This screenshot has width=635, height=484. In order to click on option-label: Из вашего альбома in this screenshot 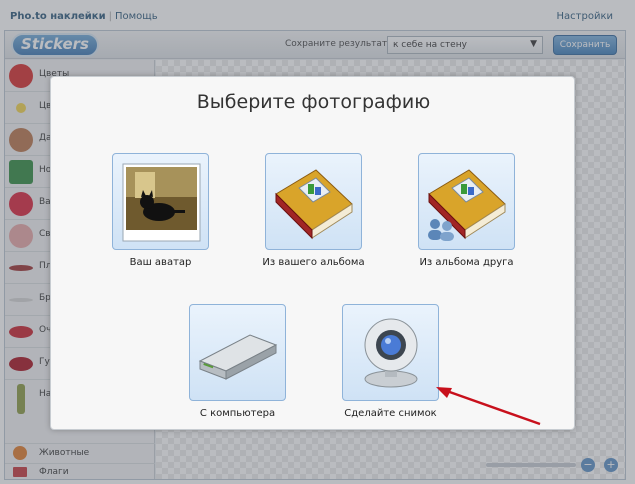, I will do `click(313, 262)`.